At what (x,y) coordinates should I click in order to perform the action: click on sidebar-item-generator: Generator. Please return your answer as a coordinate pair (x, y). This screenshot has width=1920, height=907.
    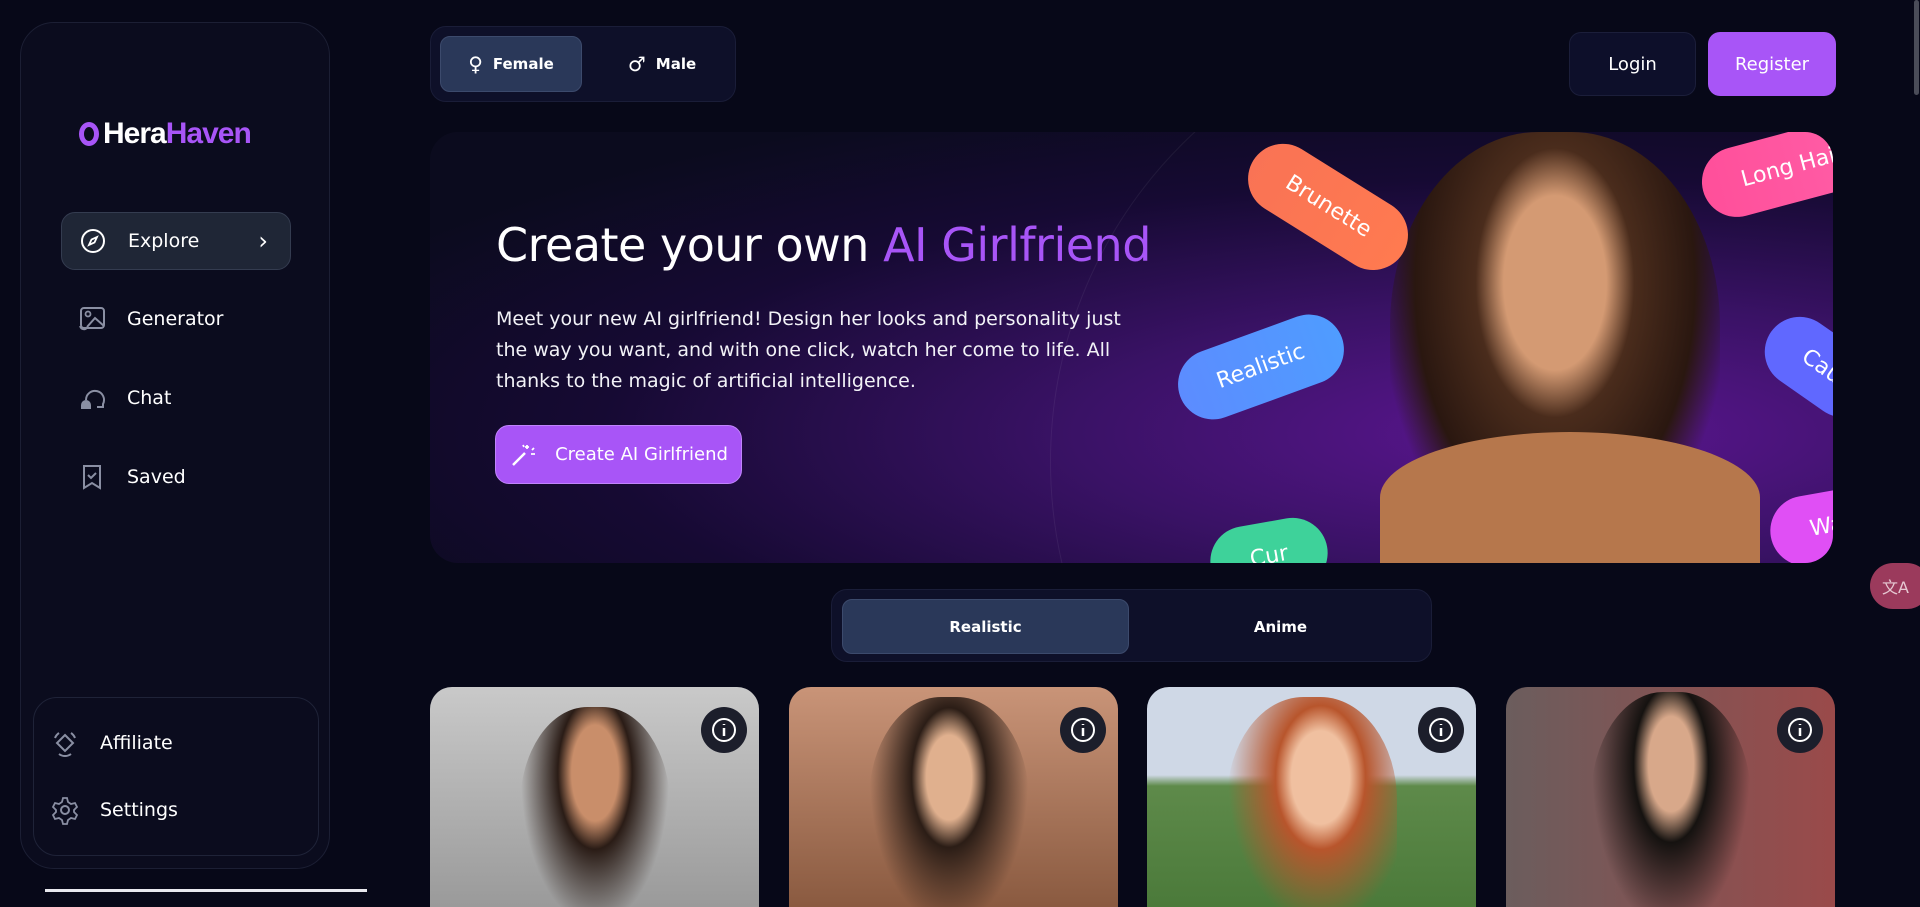
    Looking at the image, I should click on (176, 319).